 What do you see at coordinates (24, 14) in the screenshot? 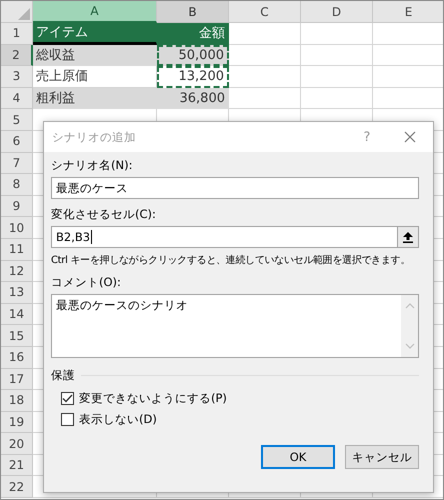
I see `triangle-icon` at bounding box center [24, 14].